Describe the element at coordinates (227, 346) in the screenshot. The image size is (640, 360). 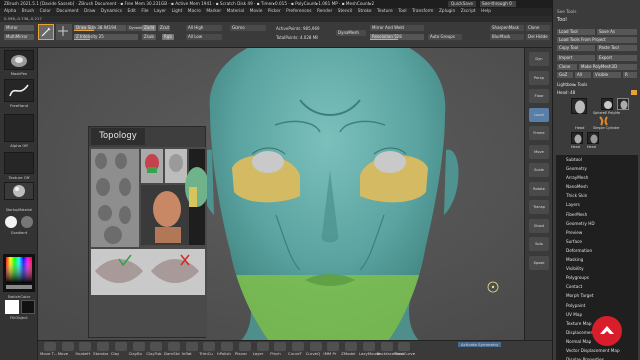
I see `brush-button-hpolish` at that location.